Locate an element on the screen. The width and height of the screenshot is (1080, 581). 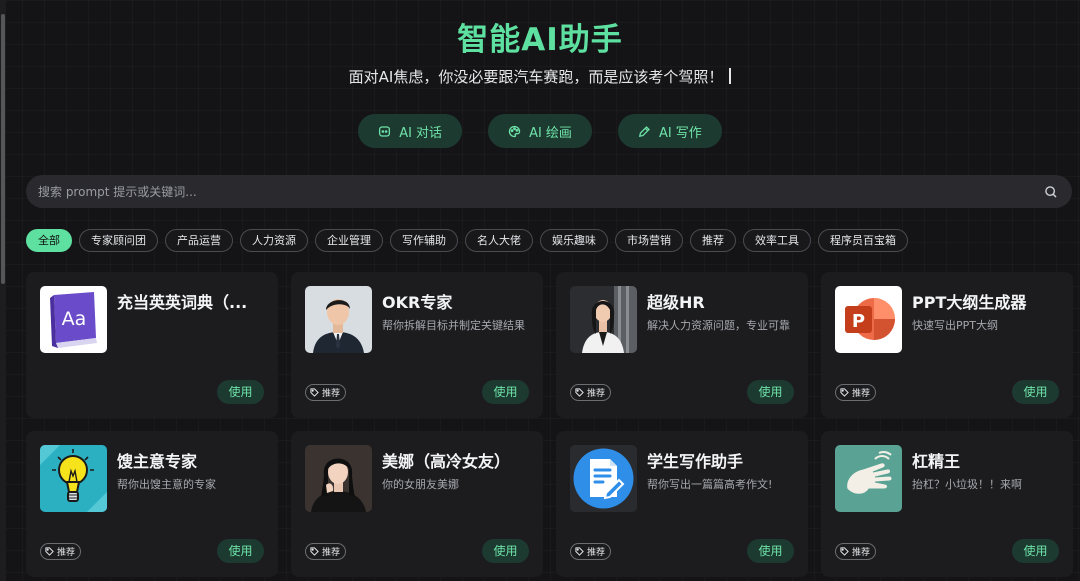
hand-wave-icon is located at coordinates (868, 478).